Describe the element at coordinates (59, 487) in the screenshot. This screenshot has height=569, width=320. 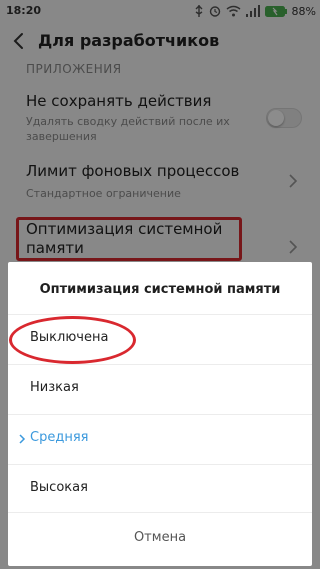
I see `option-label: Высокая` at that location.